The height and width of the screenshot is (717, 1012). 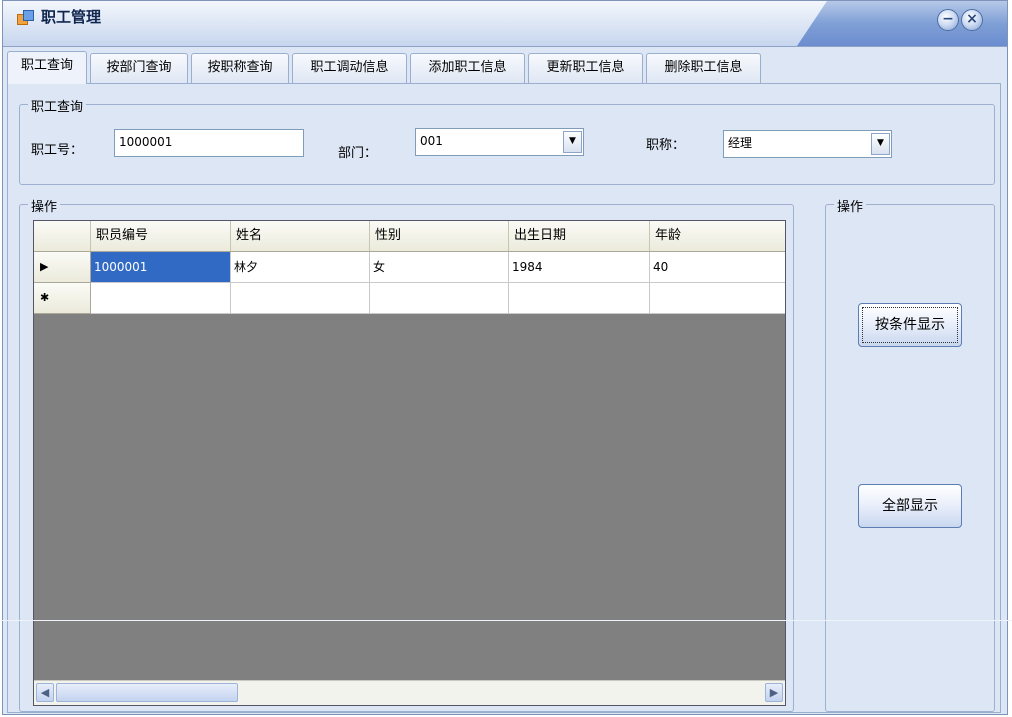 What do you see at coordinates (506, 620) in the screenshot?
I see `divider-line` at bounding box center [506, 620].